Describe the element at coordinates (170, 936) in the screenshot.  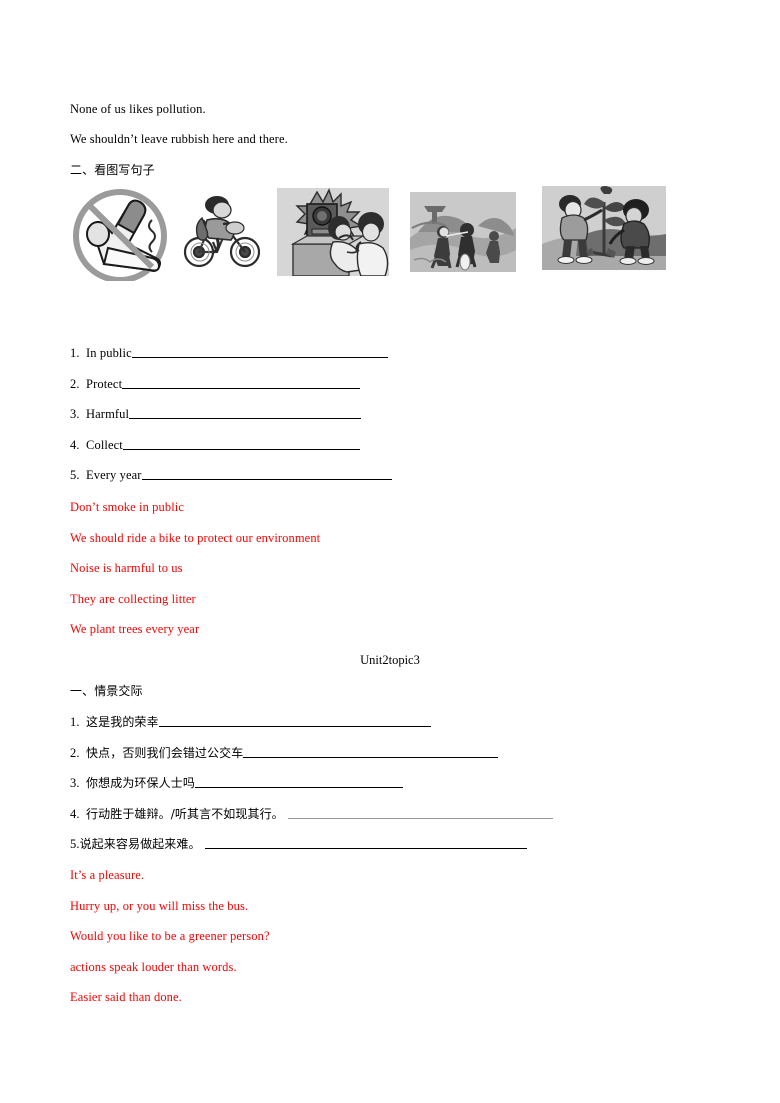
I see `translation-answer-3: Would you like to be a greener person?` at that location.